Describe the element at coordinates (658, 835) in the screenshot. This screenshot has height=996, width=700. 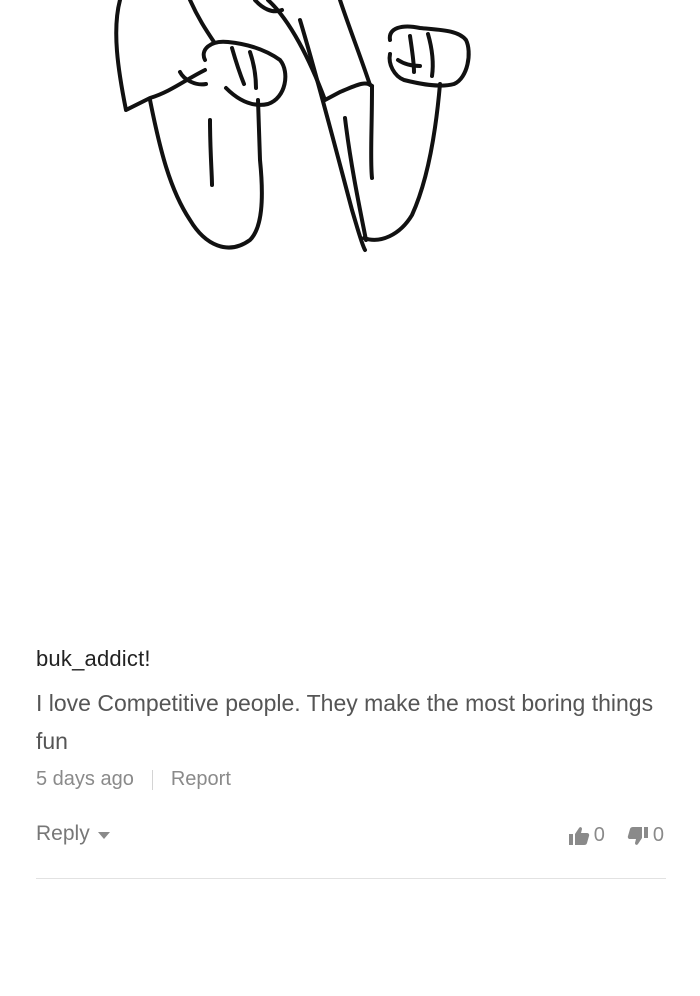
I see `downvote-count: 0` at that location.